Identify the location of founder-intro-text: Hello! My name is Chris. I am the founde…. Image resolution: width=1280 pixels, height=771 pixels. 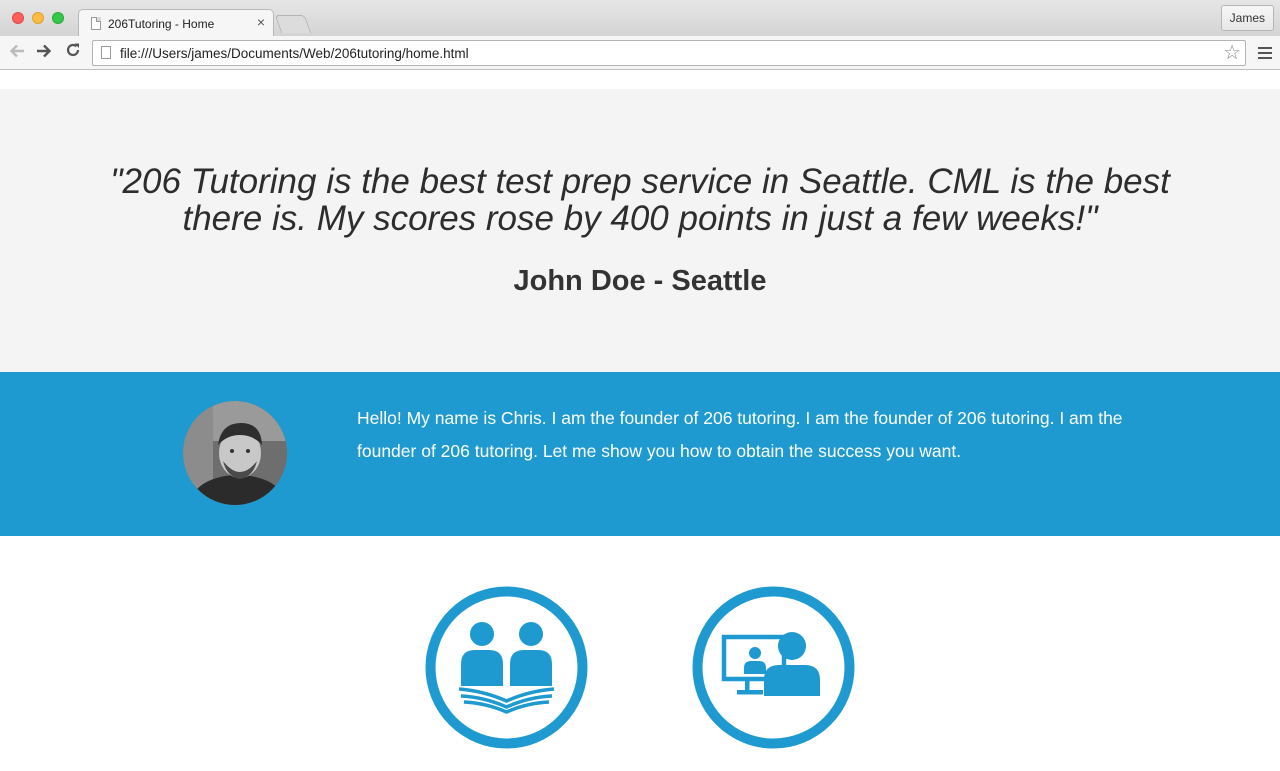
(740, 434).